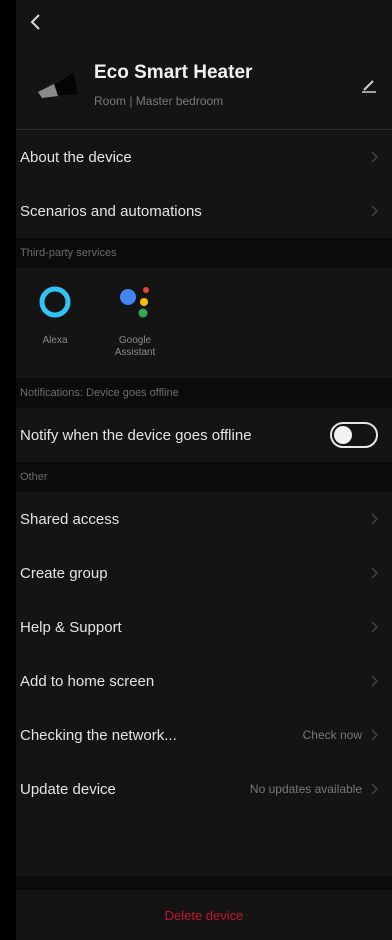  What do you see at coordinates (55, 302) in the screenshot?
I see `alexa-icon` at bounding box center [55, 302].